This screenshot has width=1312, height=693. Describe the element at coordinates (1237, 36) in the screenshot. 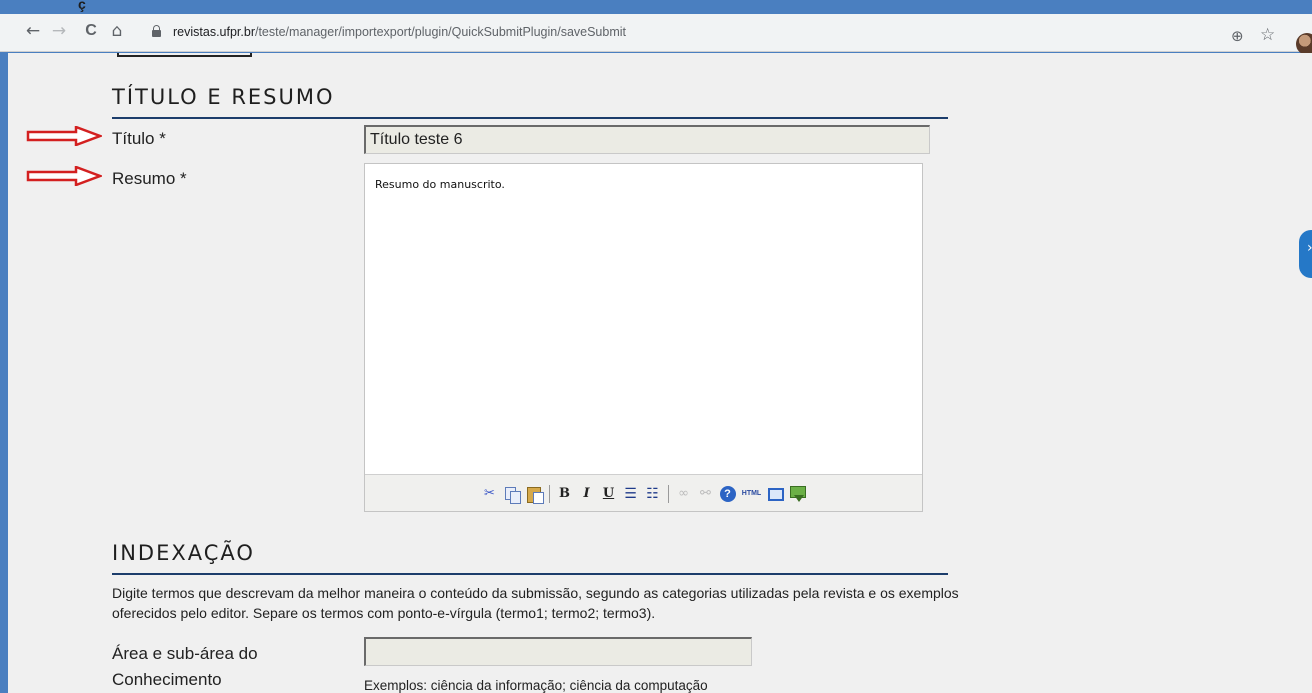

I see `zoom-icon: ⊕` at that location.